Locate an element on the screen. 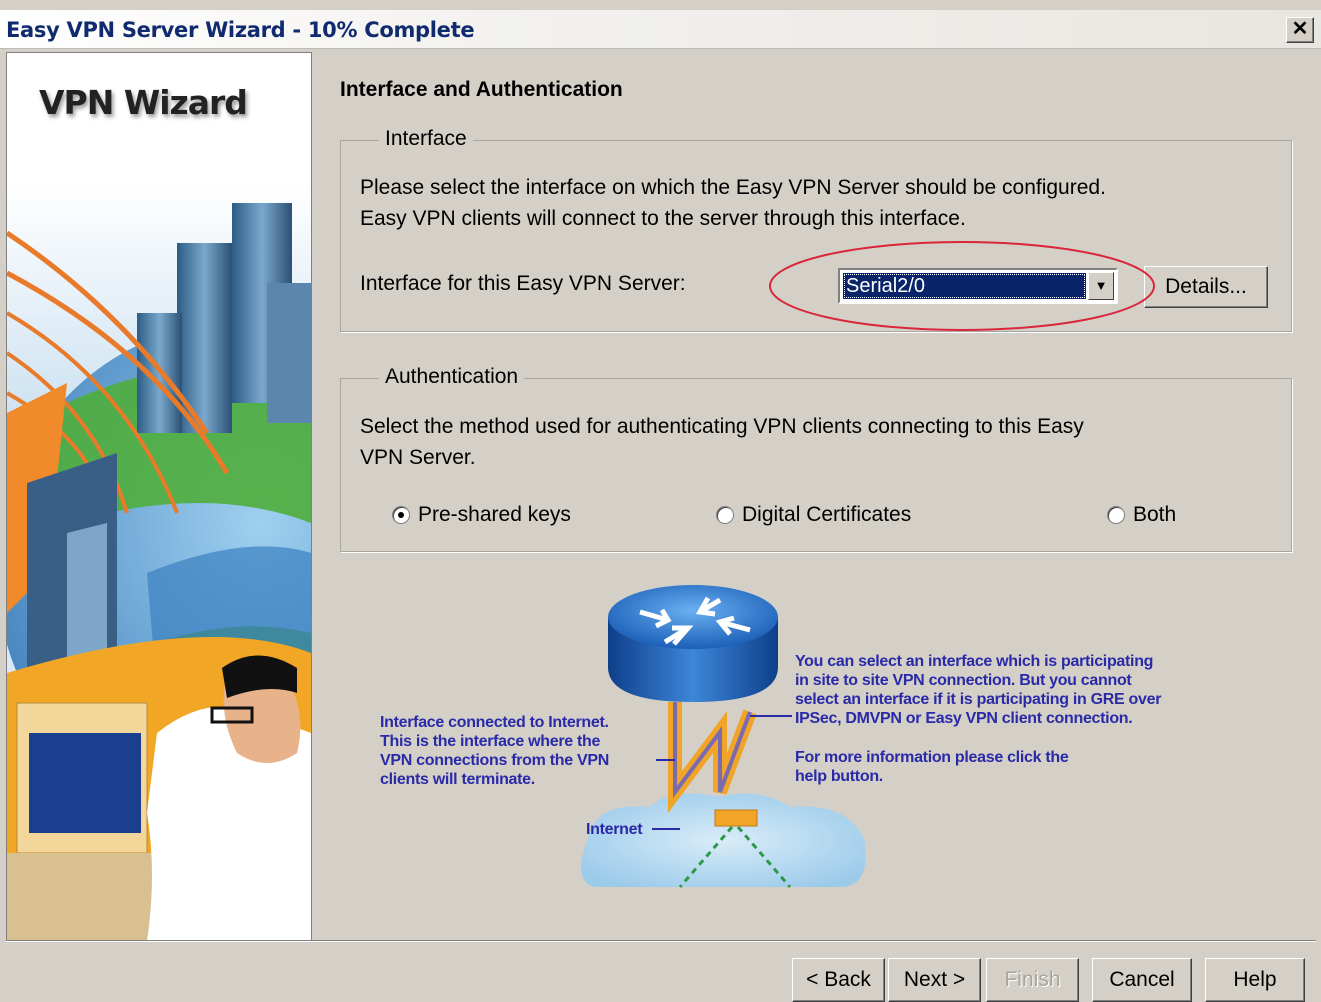 The width and height of the screenshot is (1321, 1002). diagram-left-note-line: This is the interface where the is located at coordinates (490, 741).